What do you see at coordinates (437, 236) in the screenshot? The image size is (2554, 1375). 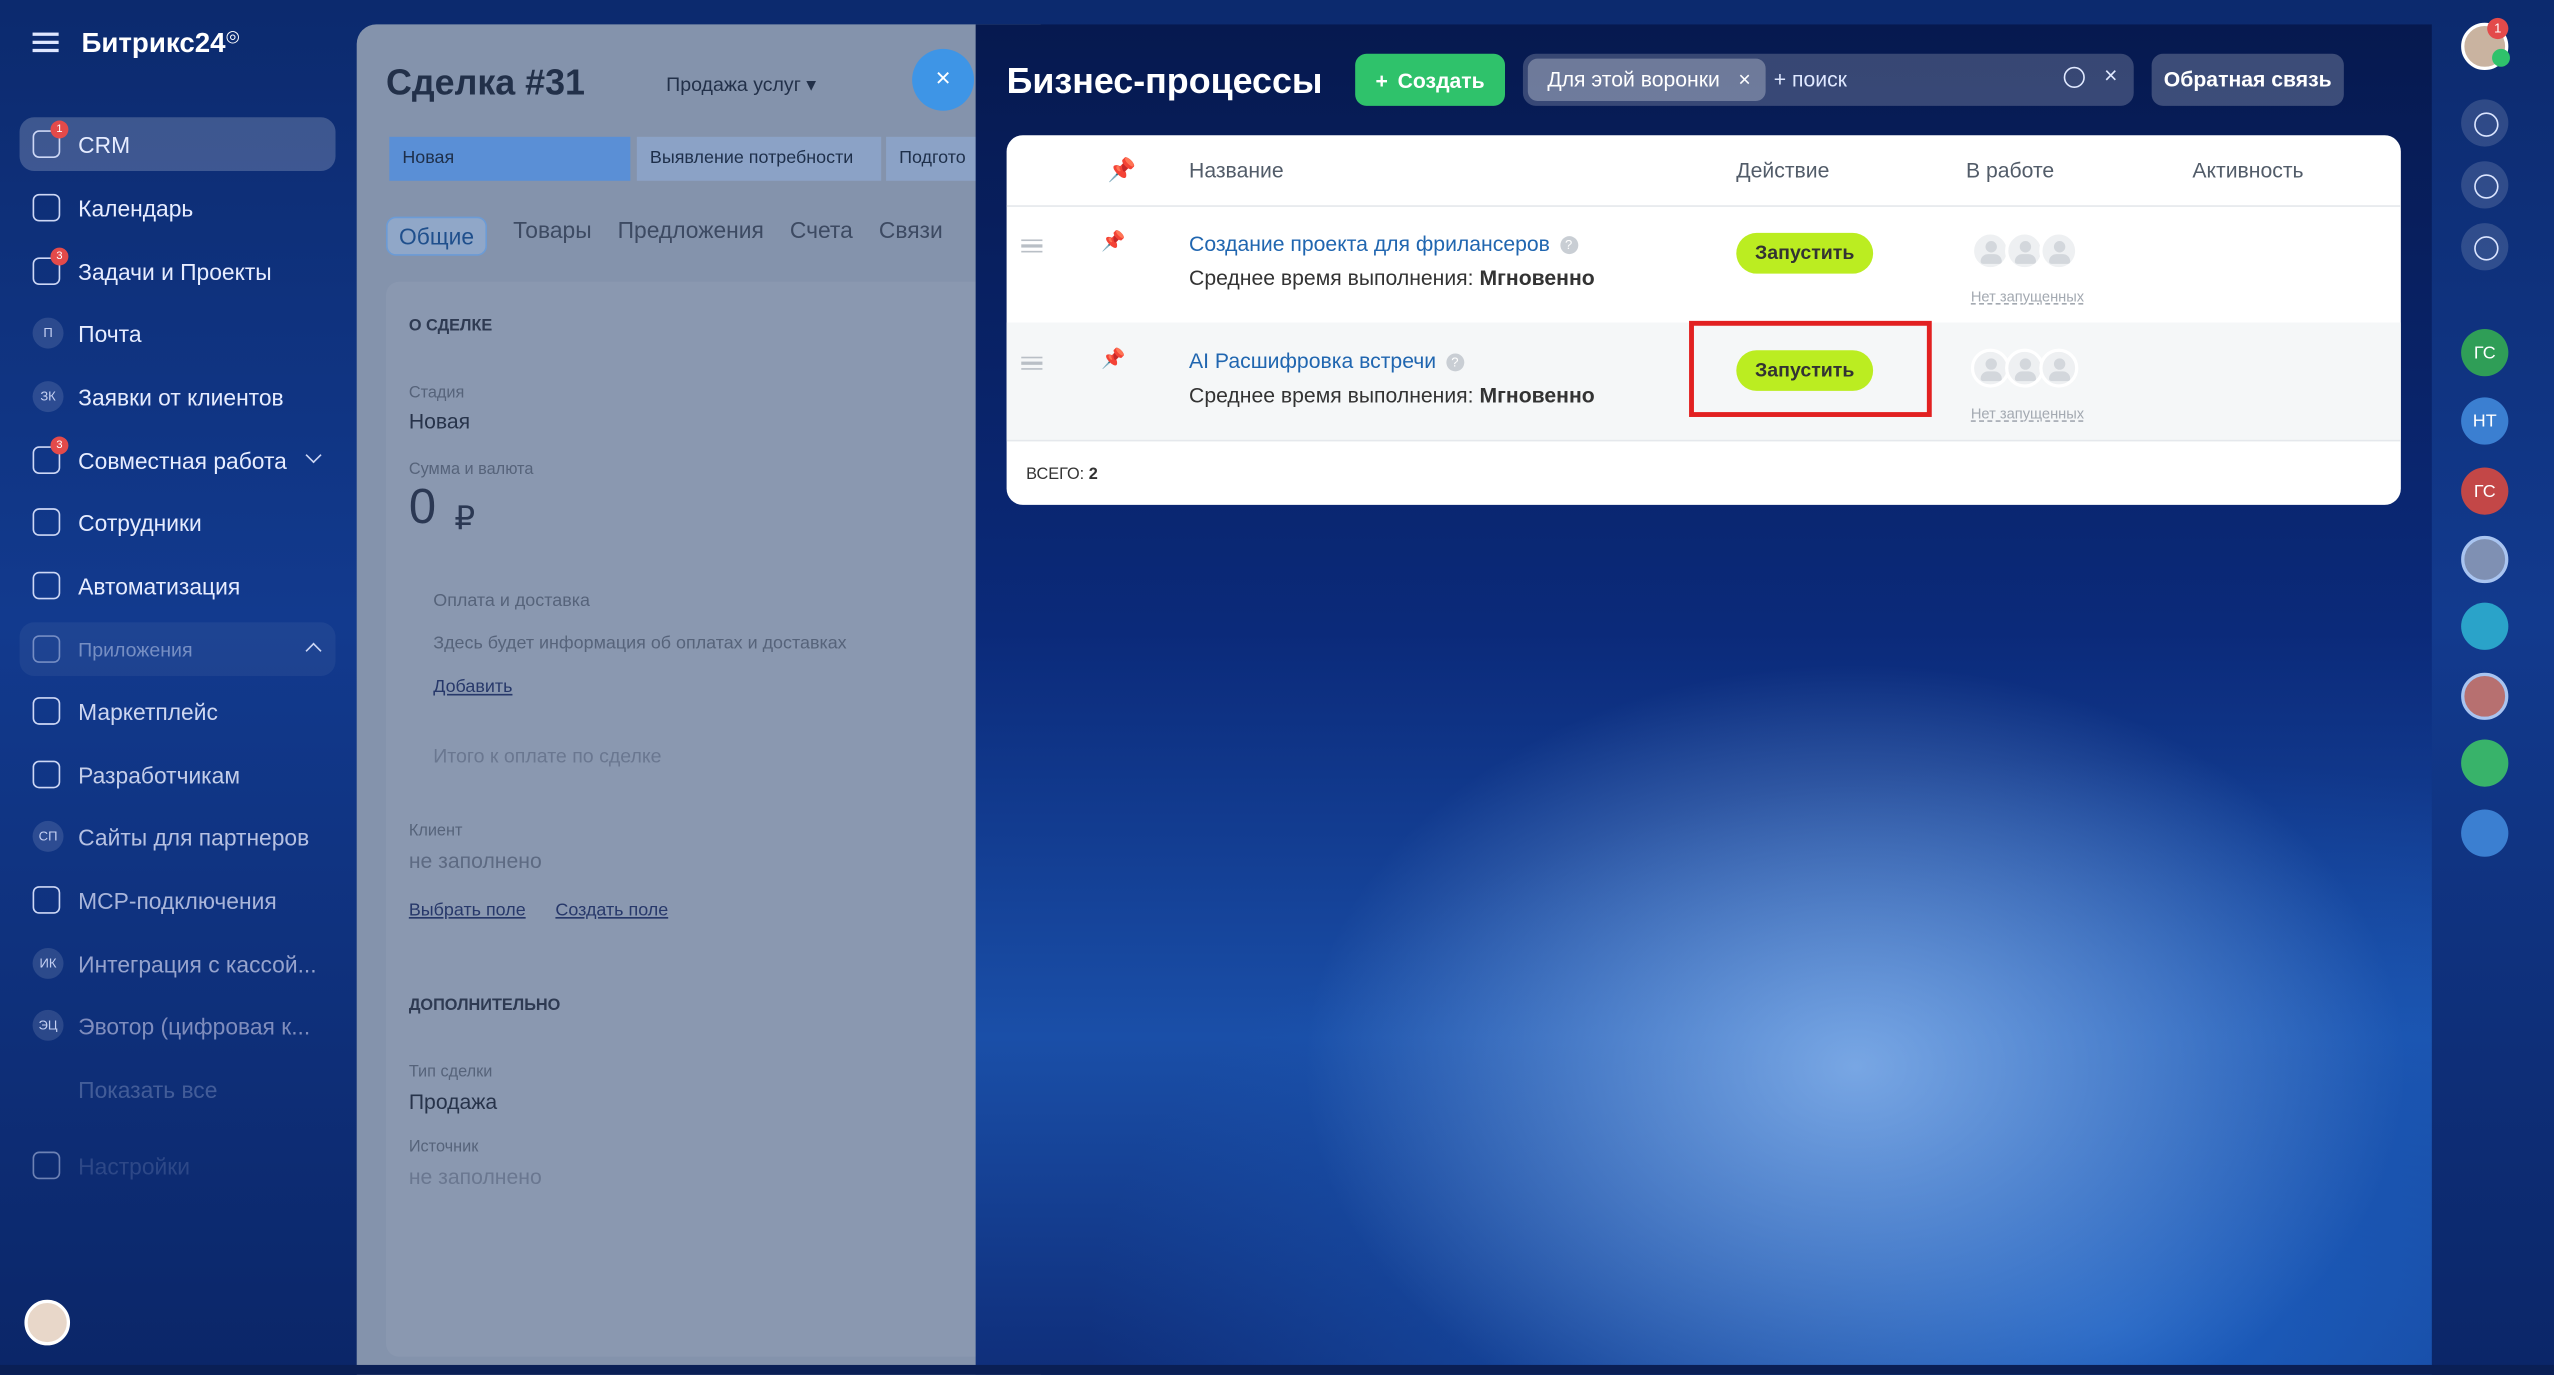 I see `tab-general: Общие` at bounding box center [437, 236].